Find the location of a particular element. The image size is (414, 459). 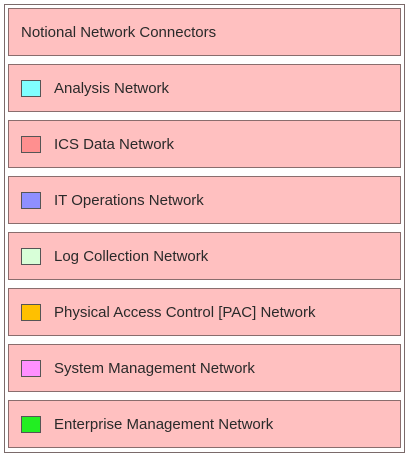

legend-item-it-operations-network: IT Operations Network is located at coordinates (204, 200).